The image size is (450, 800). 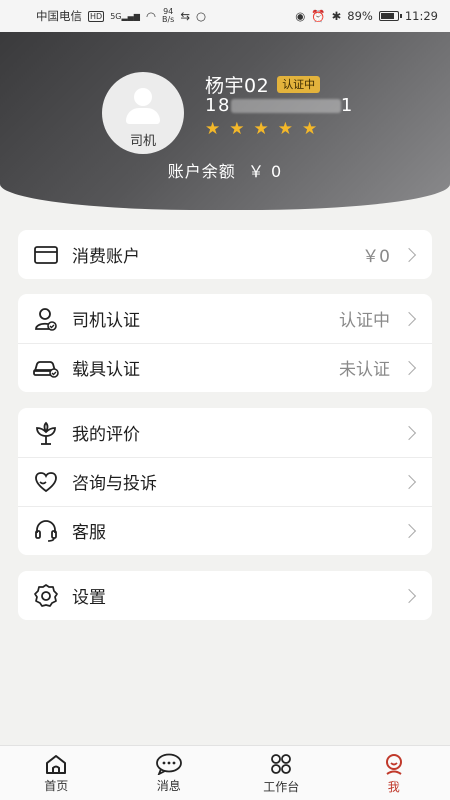 I want to click on home-icon, so click(x=56, y=764).